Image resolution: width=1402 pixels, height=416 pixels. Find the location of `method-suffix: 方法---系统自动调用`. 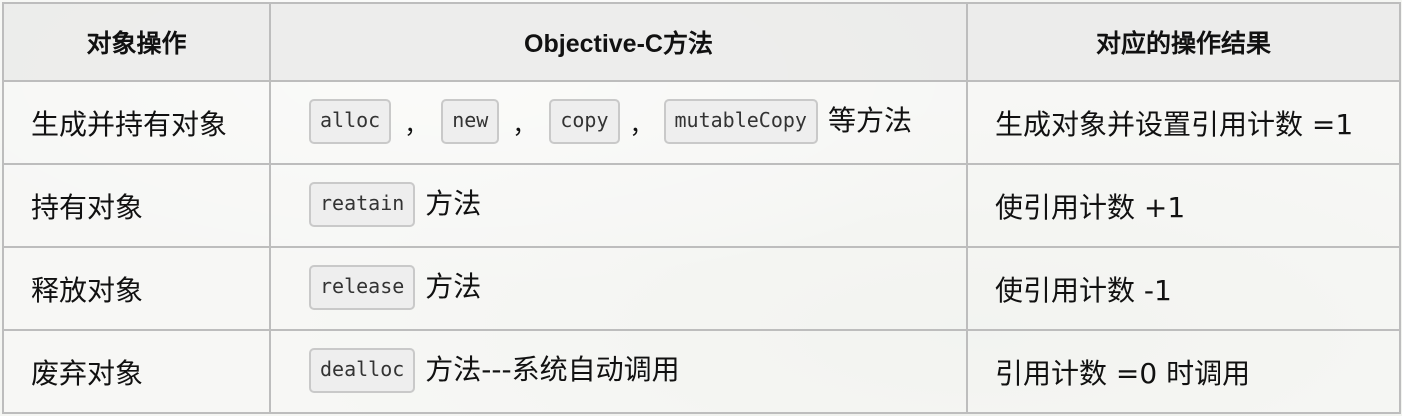

method-suffix: 方法---系统自动调用 is located at coordinates (552, 369).